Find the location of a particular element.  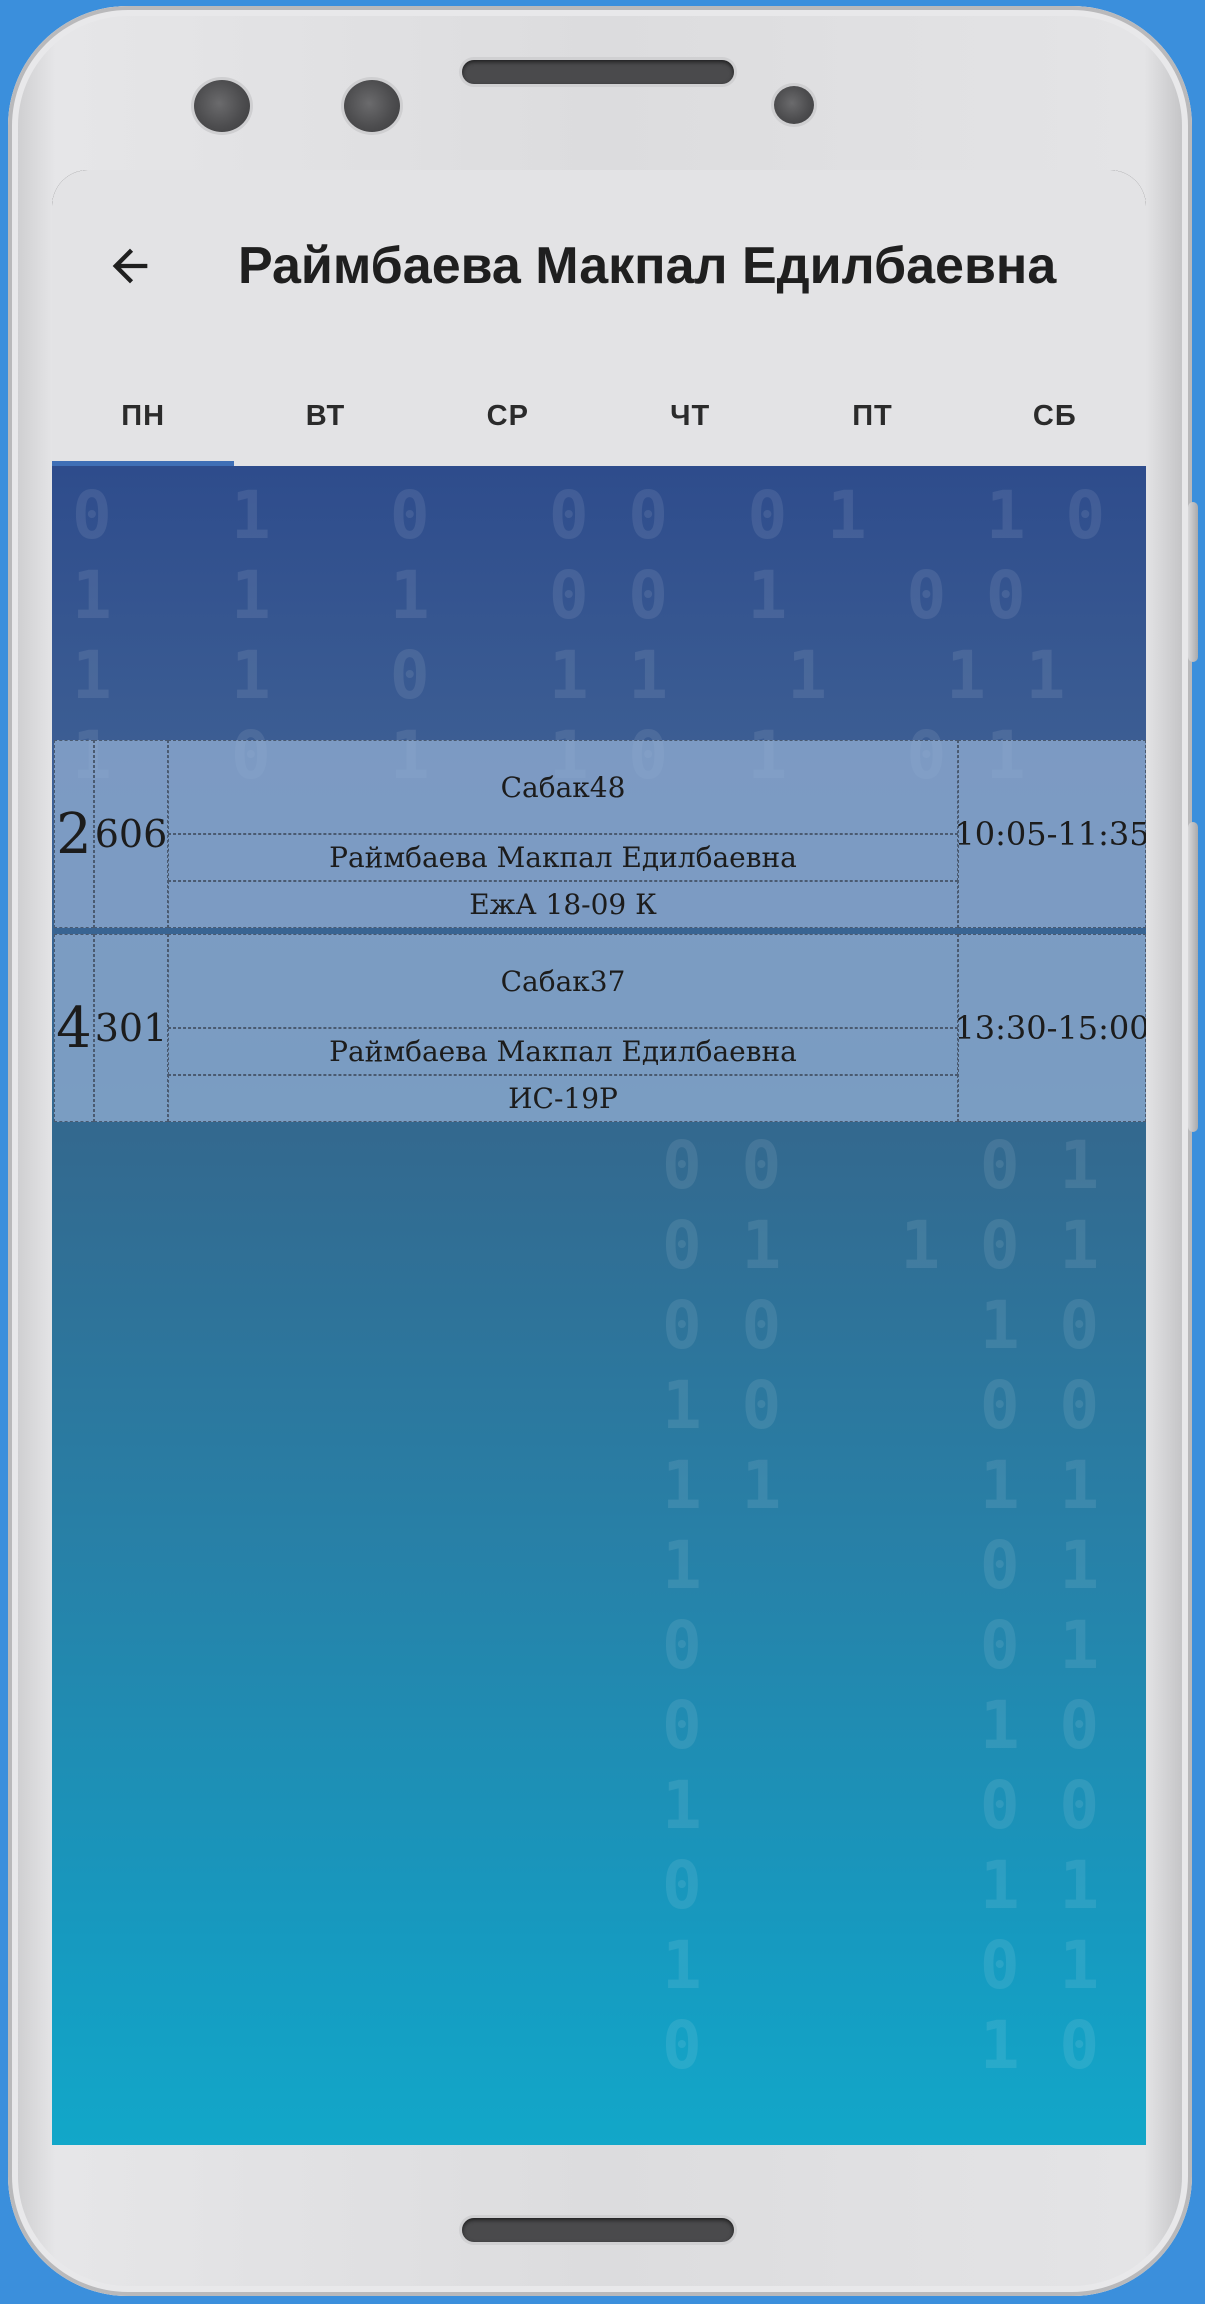

front-camera-icon is located at coordinates (222, 106).